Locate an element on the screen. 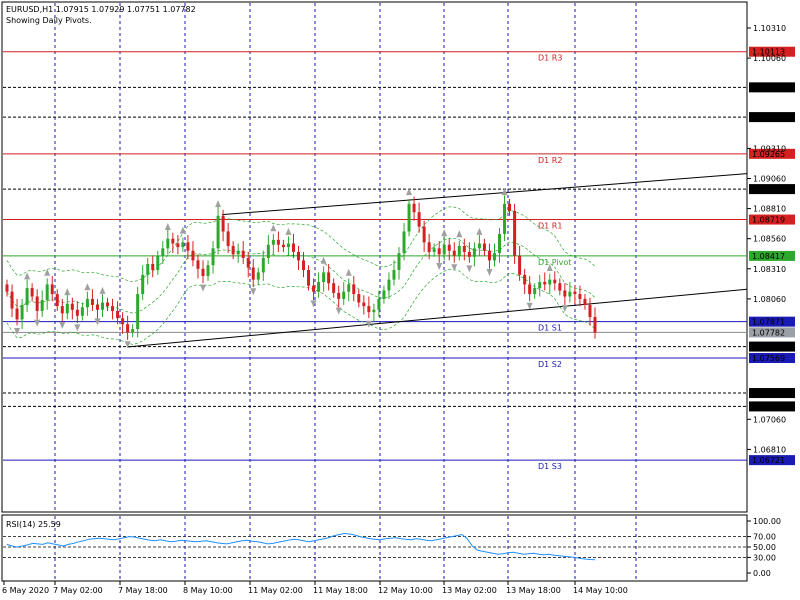 The height and width of the screenshot is (600, 800). level-price-value: 1.07278 is located at coordinates (768, 393).